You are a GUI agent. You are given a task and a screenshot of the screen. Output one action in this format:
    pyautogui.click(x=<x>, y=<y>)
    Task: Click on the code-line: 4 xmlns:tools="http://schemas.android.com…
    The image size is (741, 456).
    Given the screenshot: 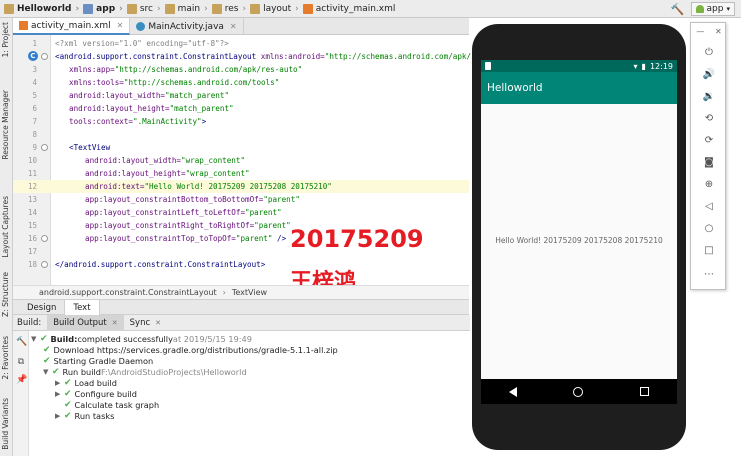 What is the action you would take?
    pyautogui.click(x=156, y=82)
    